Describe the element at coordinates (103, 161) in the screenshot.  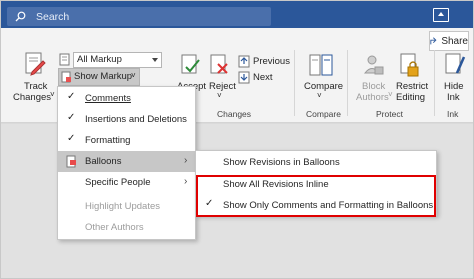
I see `menu-item-label: Balloons` at that location.